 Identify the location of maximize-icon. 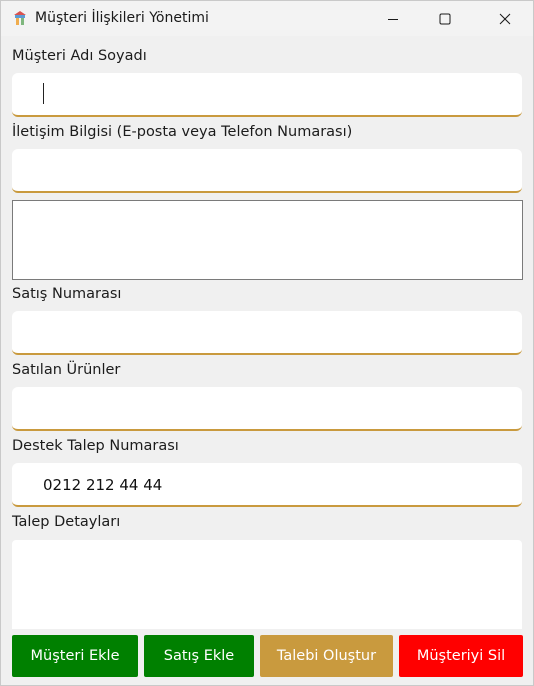
(445, 18).